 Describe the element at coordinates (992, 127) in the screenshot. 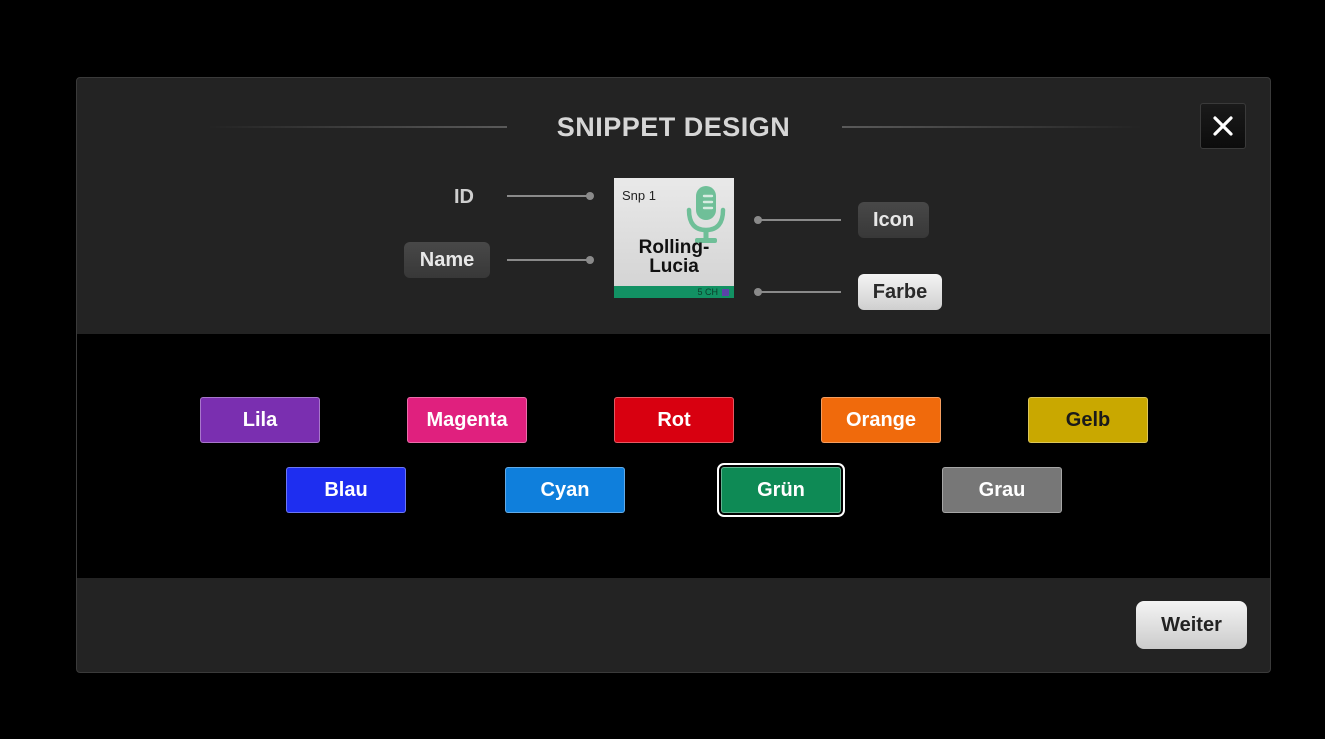

I see `title-divider-right` at that location.